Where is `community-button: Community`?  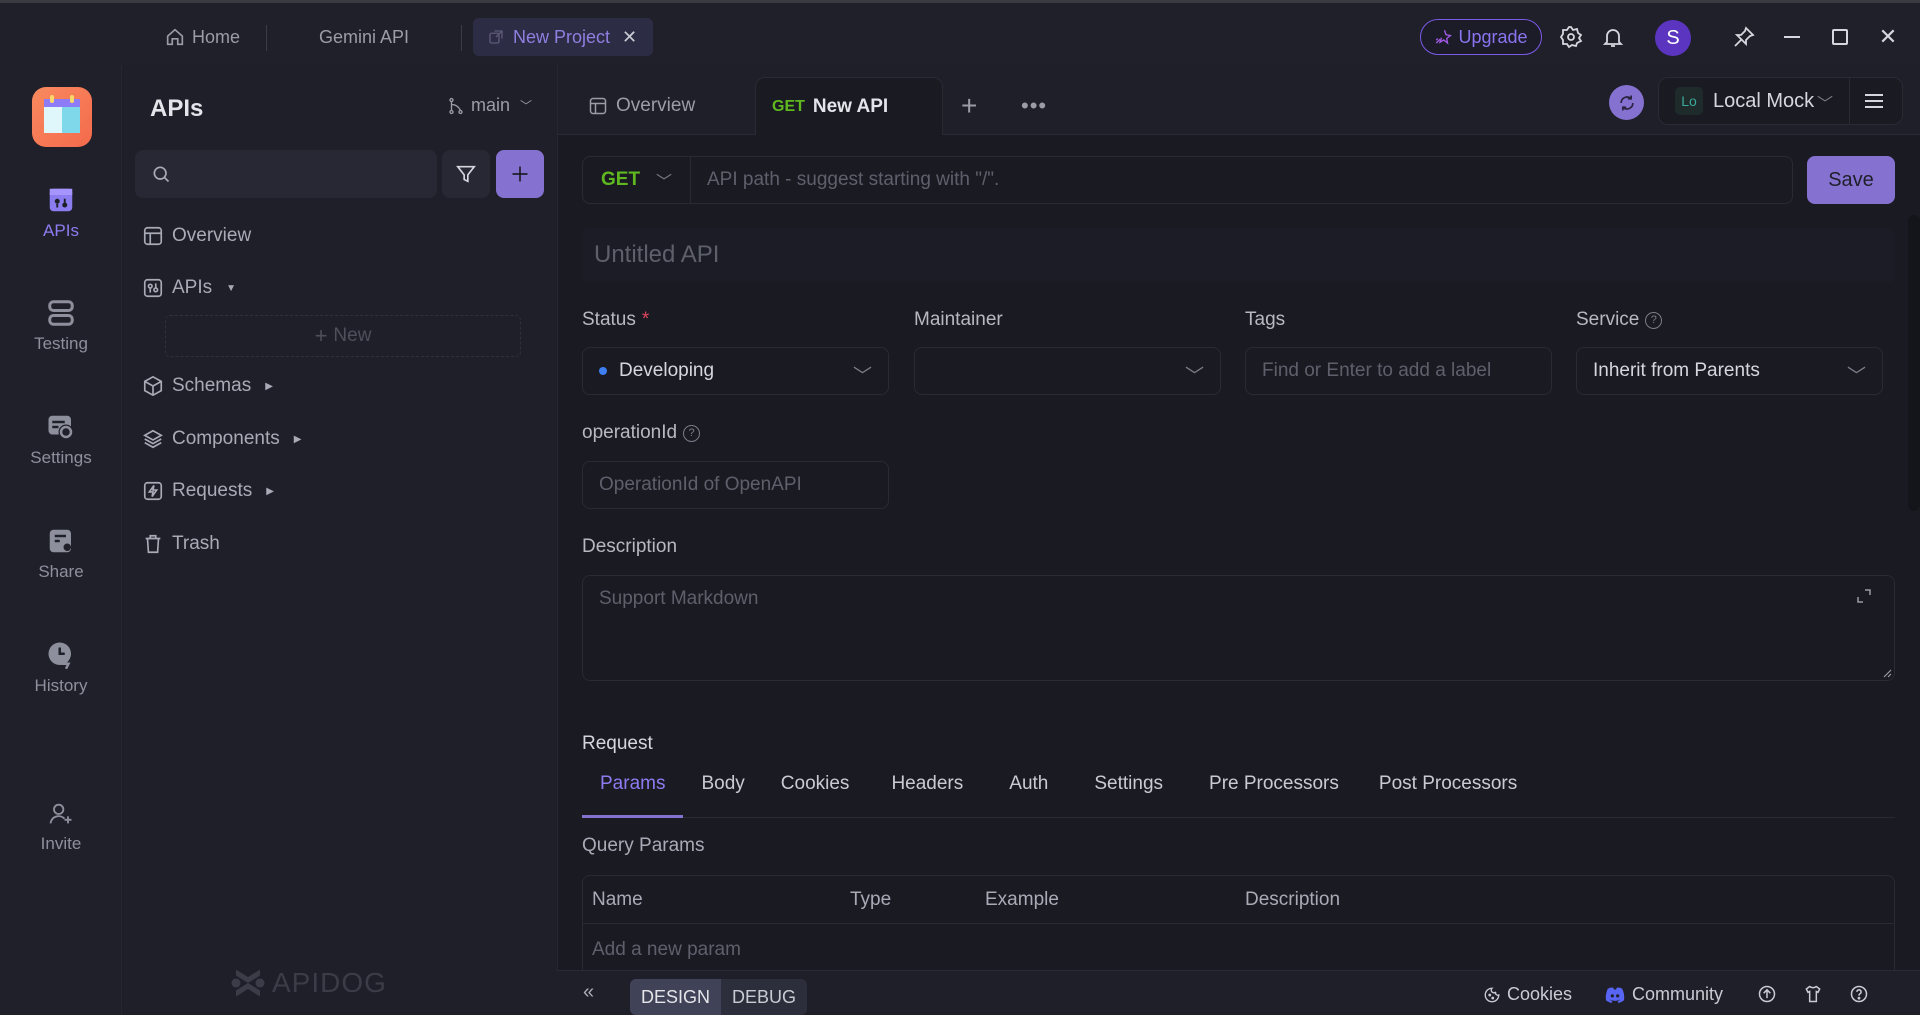 community-button: Community is located at coordinates (1663, 994).